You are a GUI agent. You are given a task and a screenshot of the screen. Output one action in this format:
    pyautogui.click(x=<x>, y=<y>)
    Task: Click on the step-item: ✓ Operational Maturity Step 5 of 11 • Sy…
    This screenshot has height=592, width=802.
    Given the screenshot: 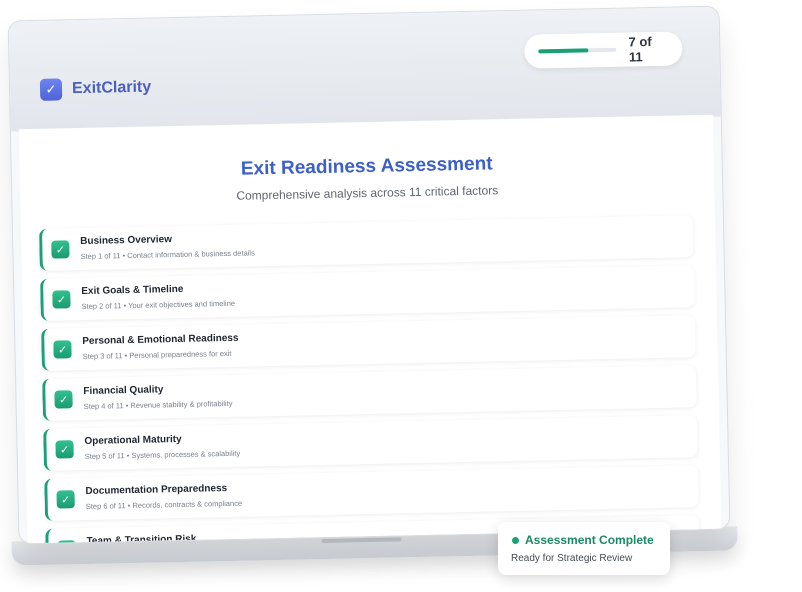 What is the action you would take?
    pyautogui.click(x=370, y=443)
    